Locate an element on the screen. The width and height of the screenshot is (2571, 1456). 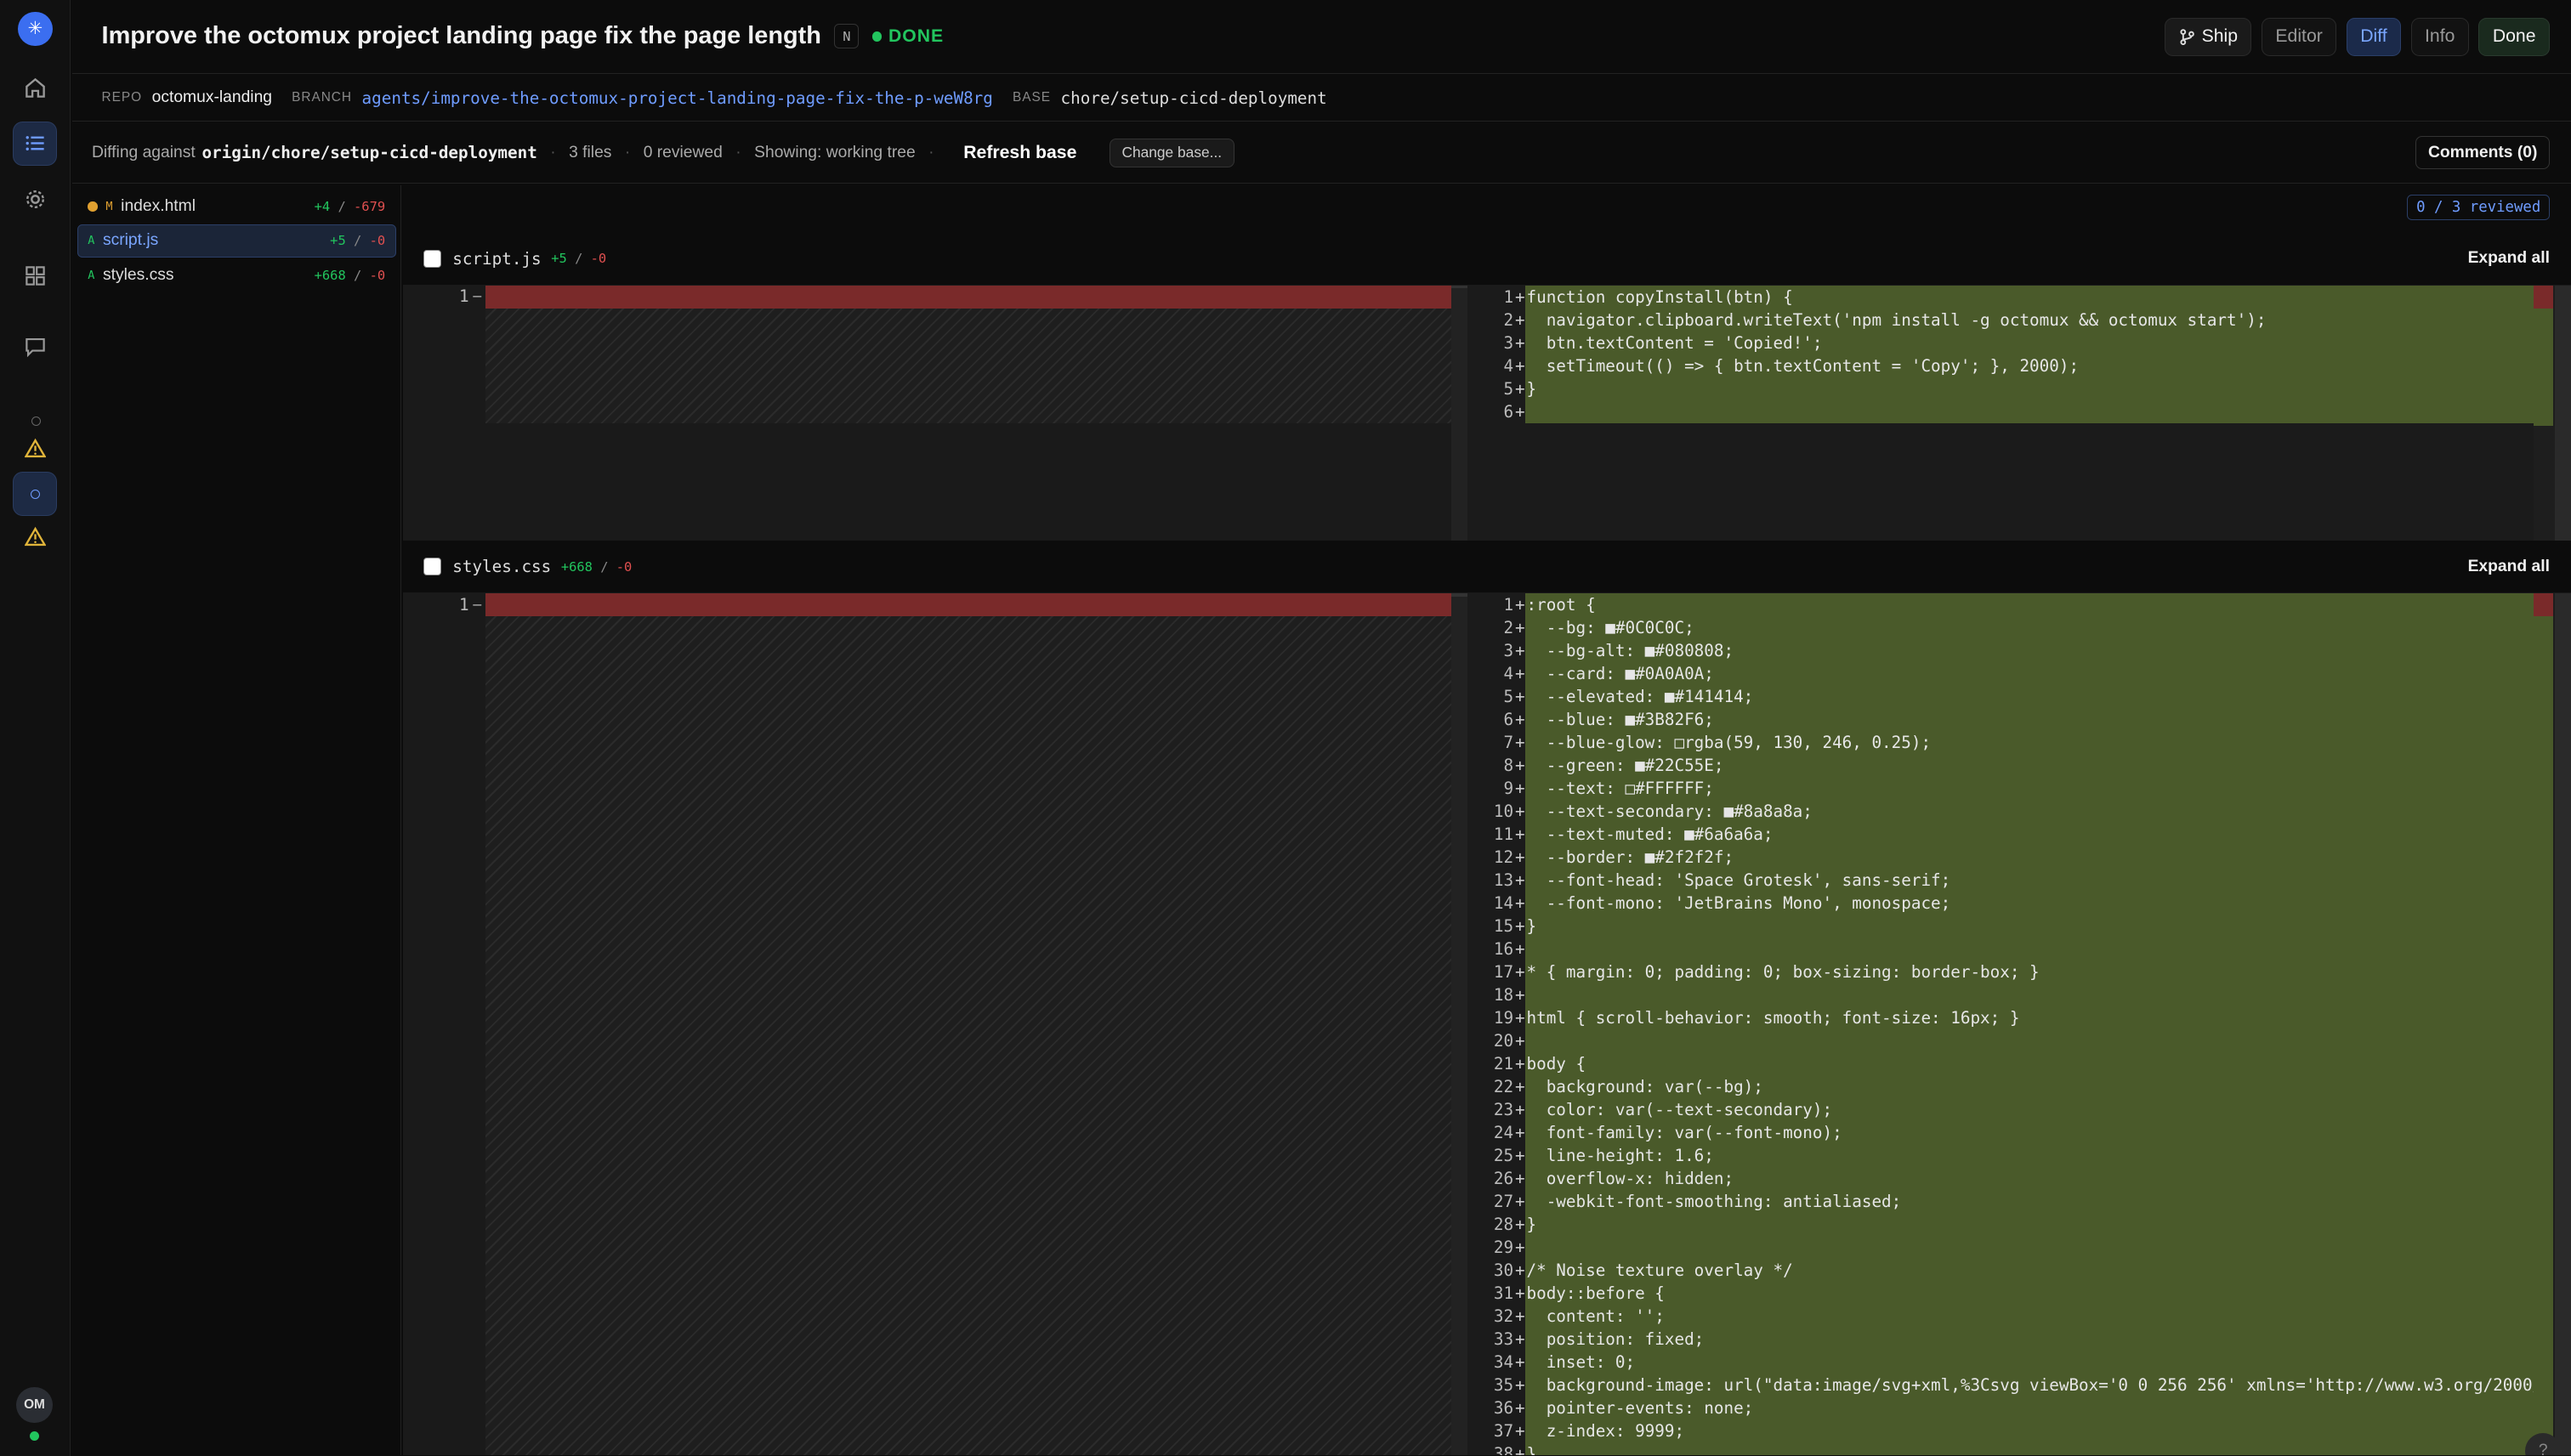
status-text: DONE is located at coordinates (916, 36).